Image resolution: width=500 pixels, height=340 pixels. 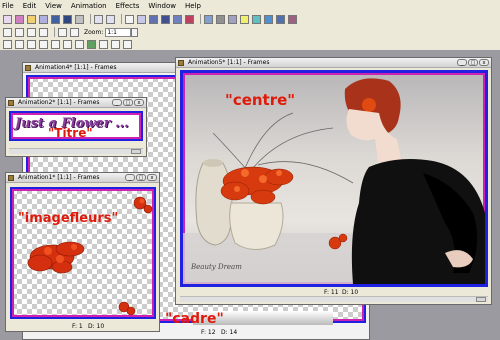 What do you see at coordinates (67, 44) in the screenshot?
I see `paintbrush-tool-icon` at bounding box center [67, 44].